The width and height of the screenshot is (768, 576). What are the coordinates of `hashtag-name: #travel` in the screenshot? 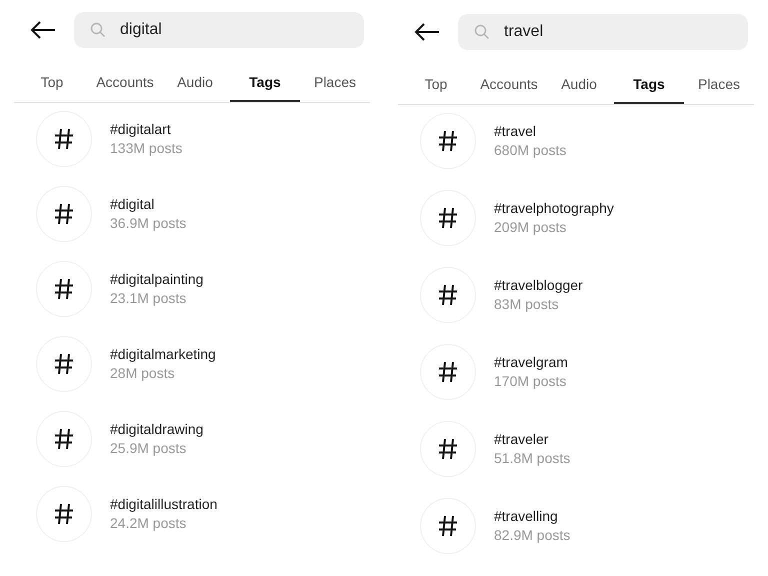 It's located at (516, 131).